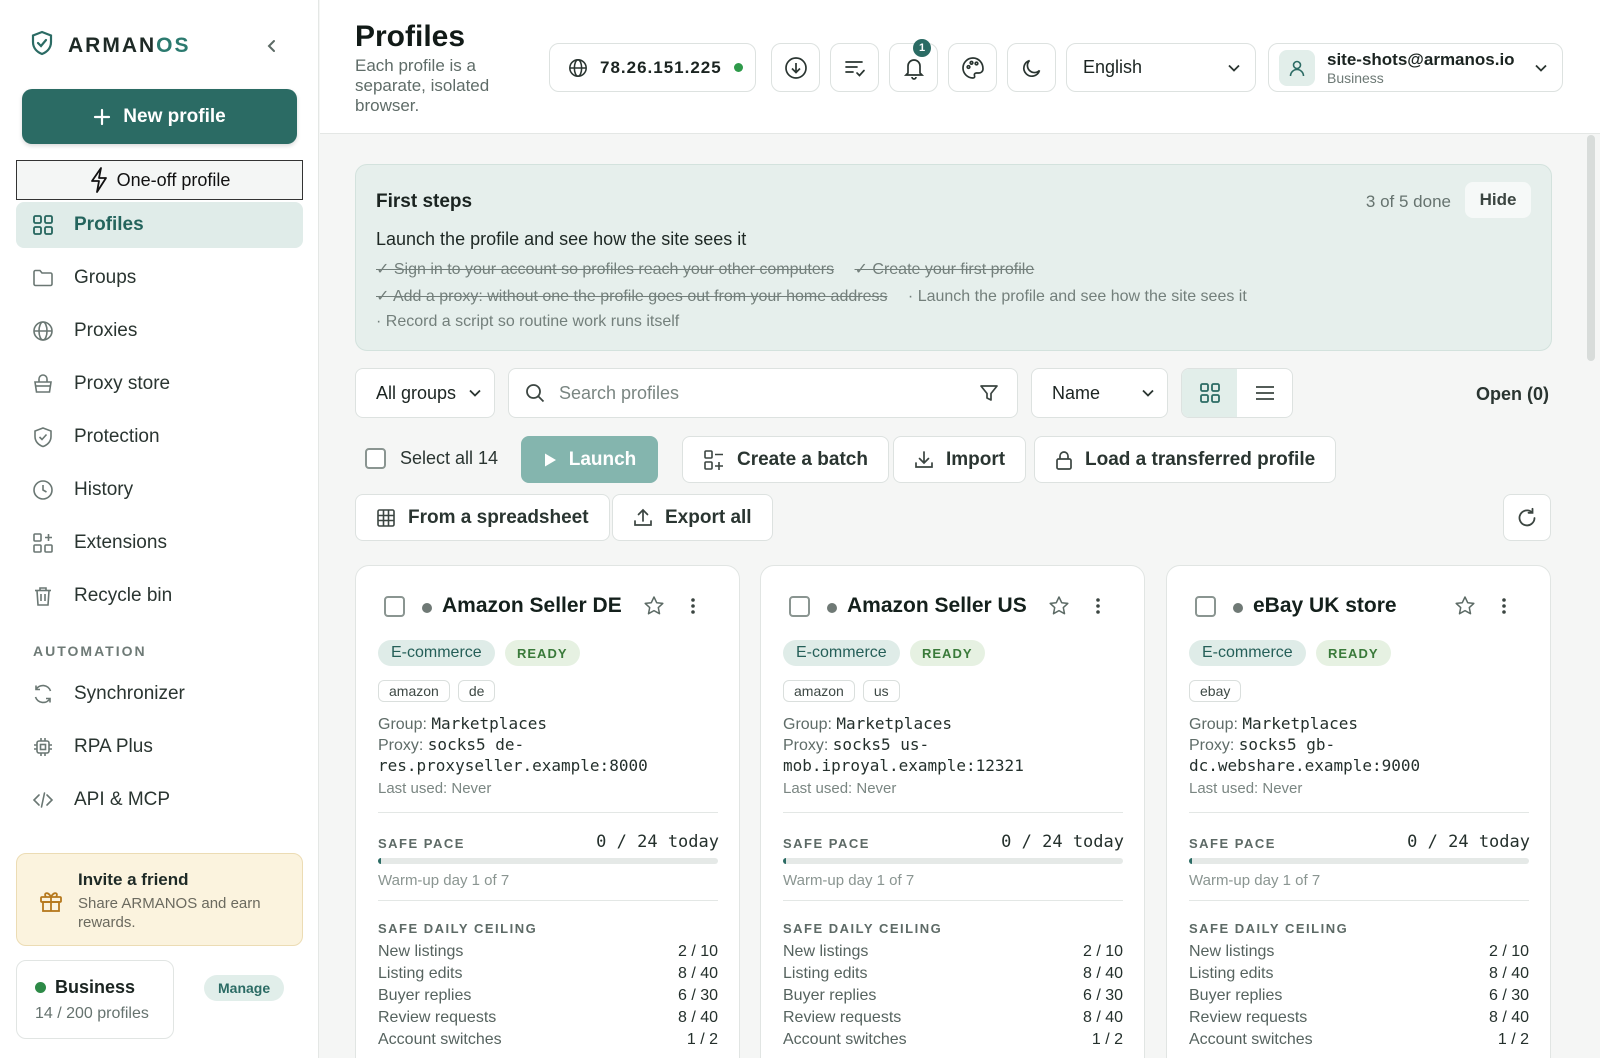 The height and width of the screenshot is (1058, 1600). I want to click on ceiling-row: New listings 2 / 10, so click(548, 952).